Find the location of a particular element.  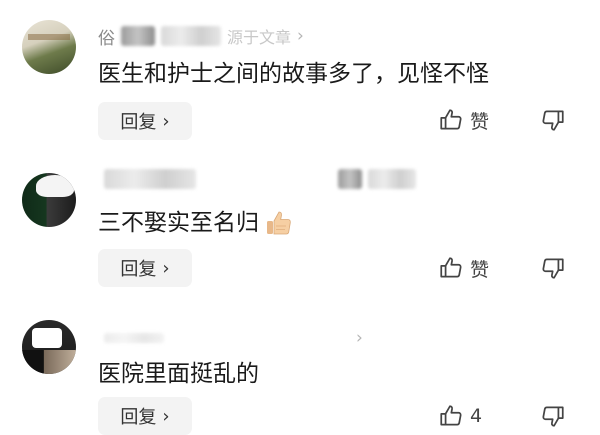

comment-header: 俗 源于文章 › is located at coordinates (201, 36).